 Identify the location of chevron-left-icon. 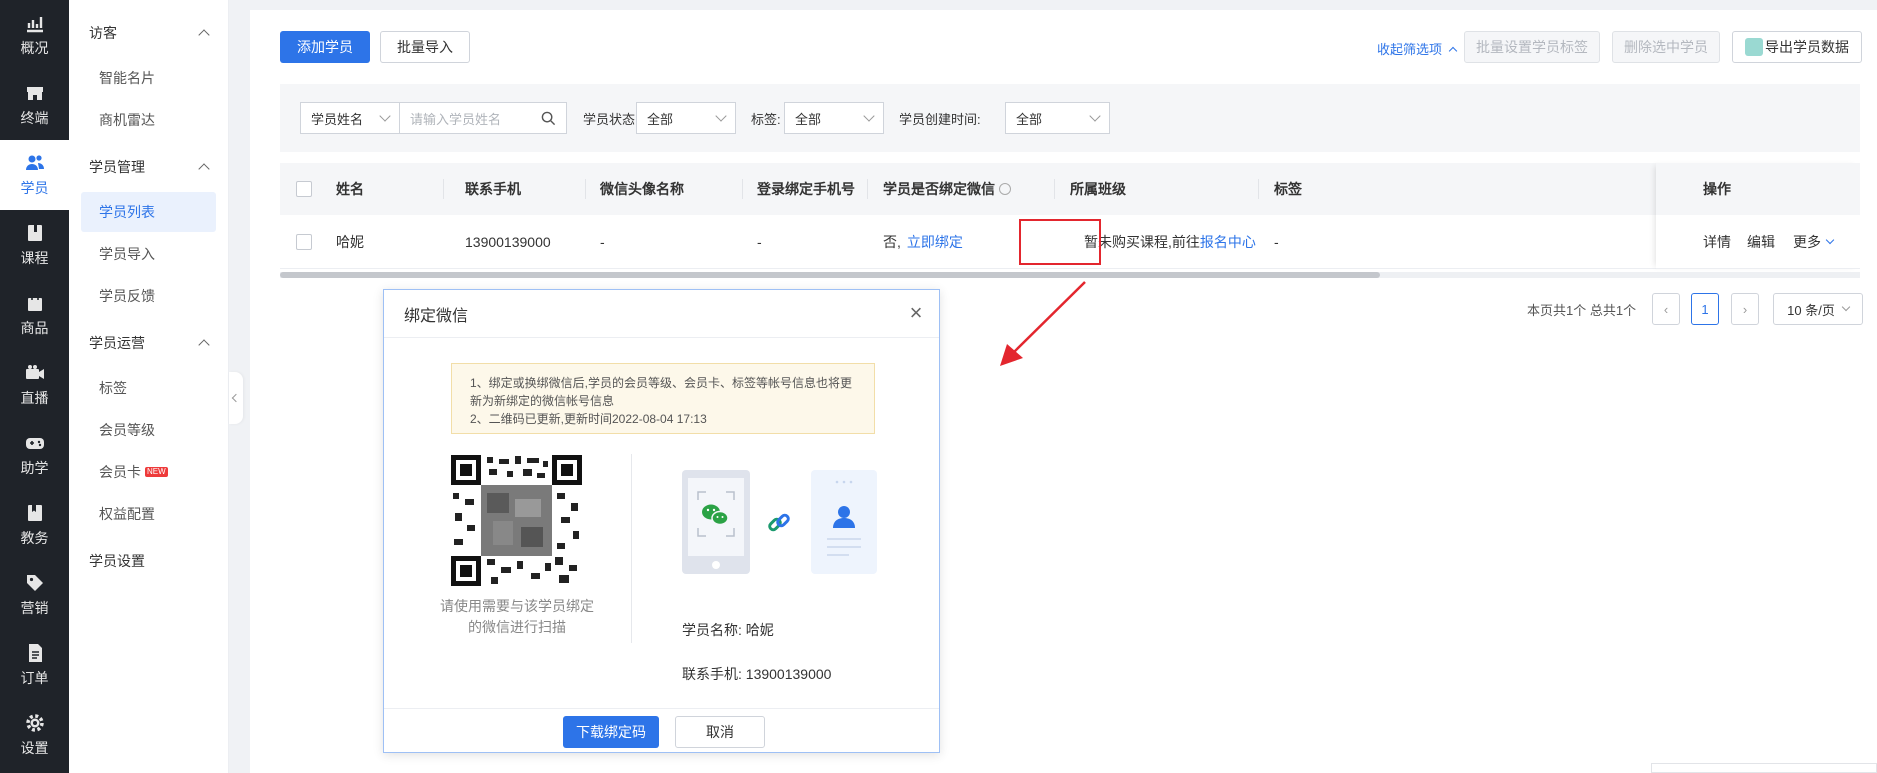
(236, 398).